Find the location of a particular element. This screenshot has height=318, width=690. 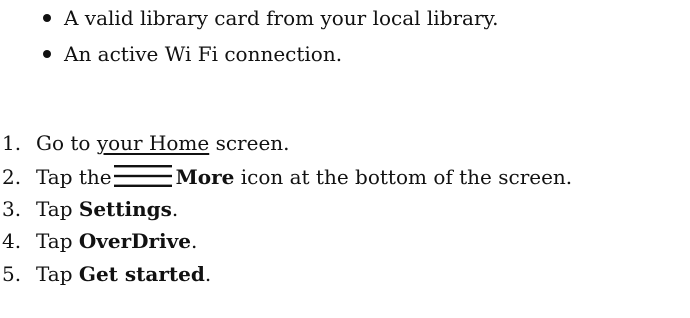

step-number: 5. is located at coordinates (12, 274).